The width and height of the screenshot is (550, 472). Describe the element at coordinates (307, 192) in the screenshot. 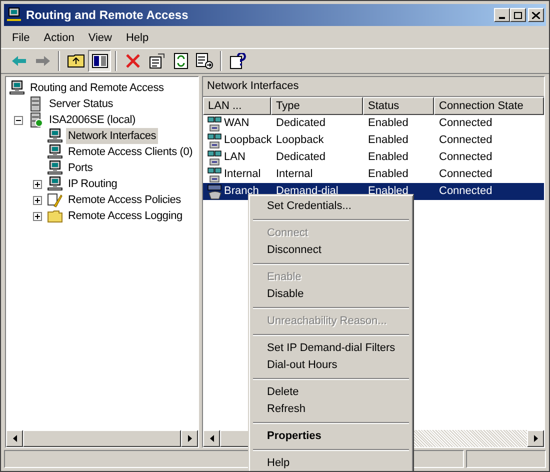

I see `table-cell-text: Demand-dial` at that location.